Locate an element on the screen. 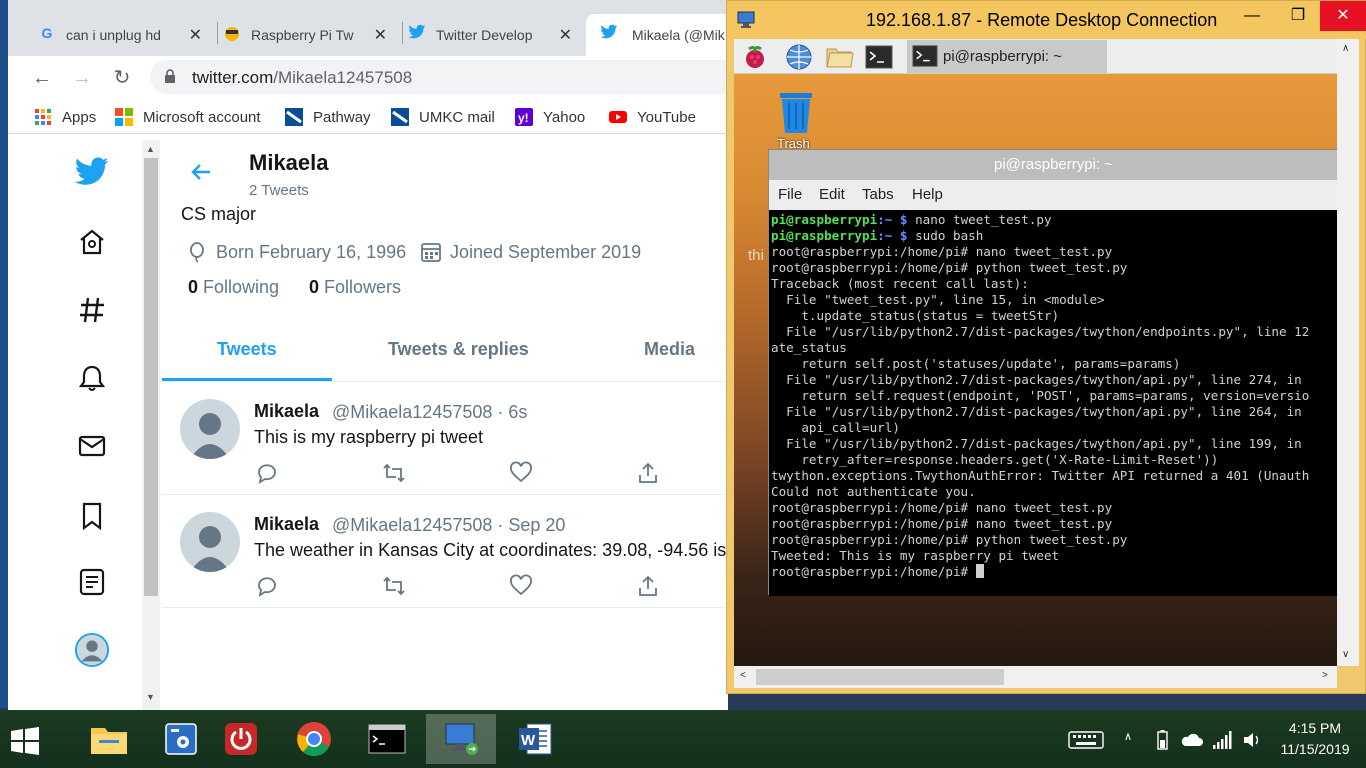 The image size is (1366, 768). battery-icon is located at coordinates (1162, 740).